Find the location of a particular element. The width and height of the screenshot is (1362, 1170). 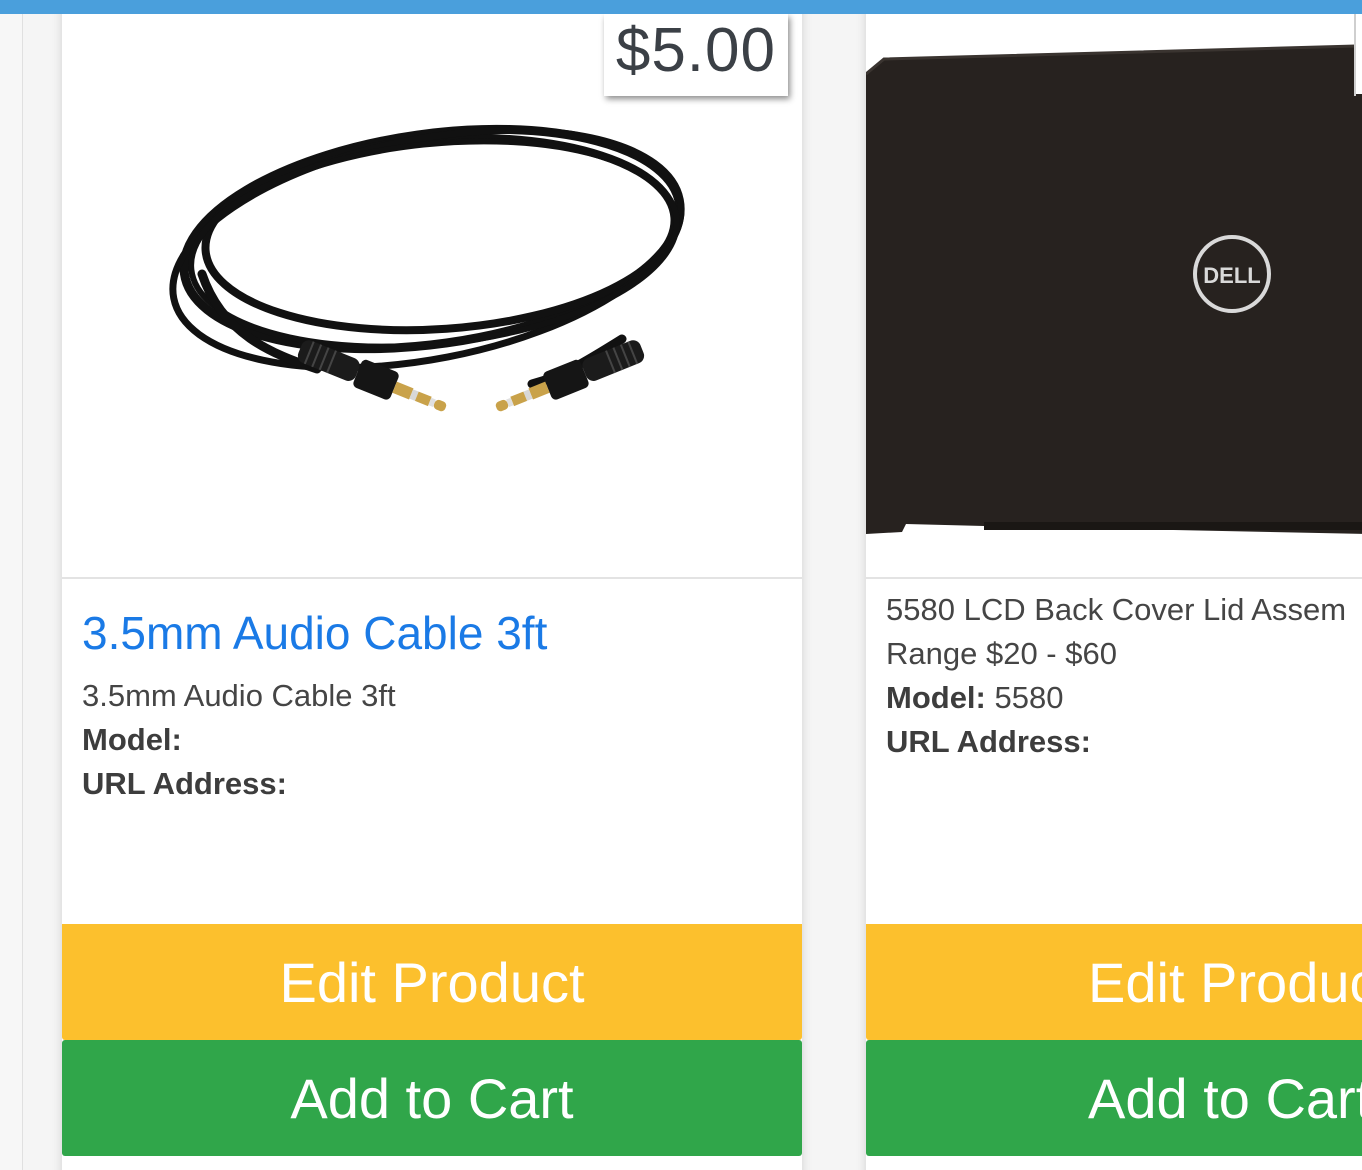

dell-logo: DELL is located at coordinates (1231, 275).